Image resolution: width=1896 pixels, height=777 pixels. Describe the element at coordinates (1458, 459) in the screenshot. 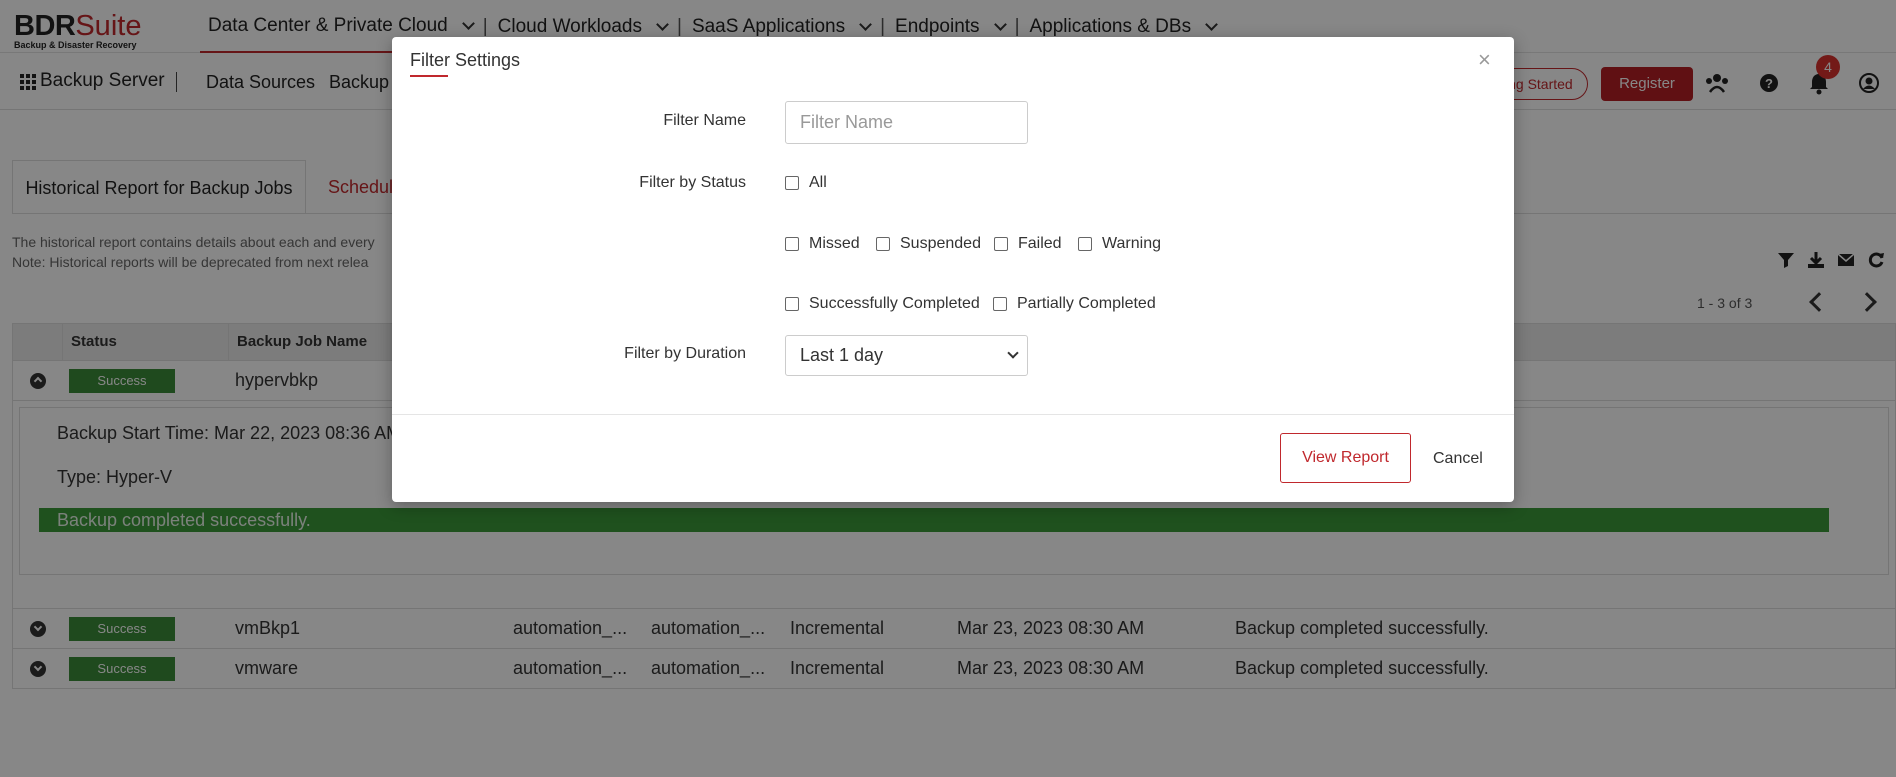

I see `cancel-button: Cancel` at that location.